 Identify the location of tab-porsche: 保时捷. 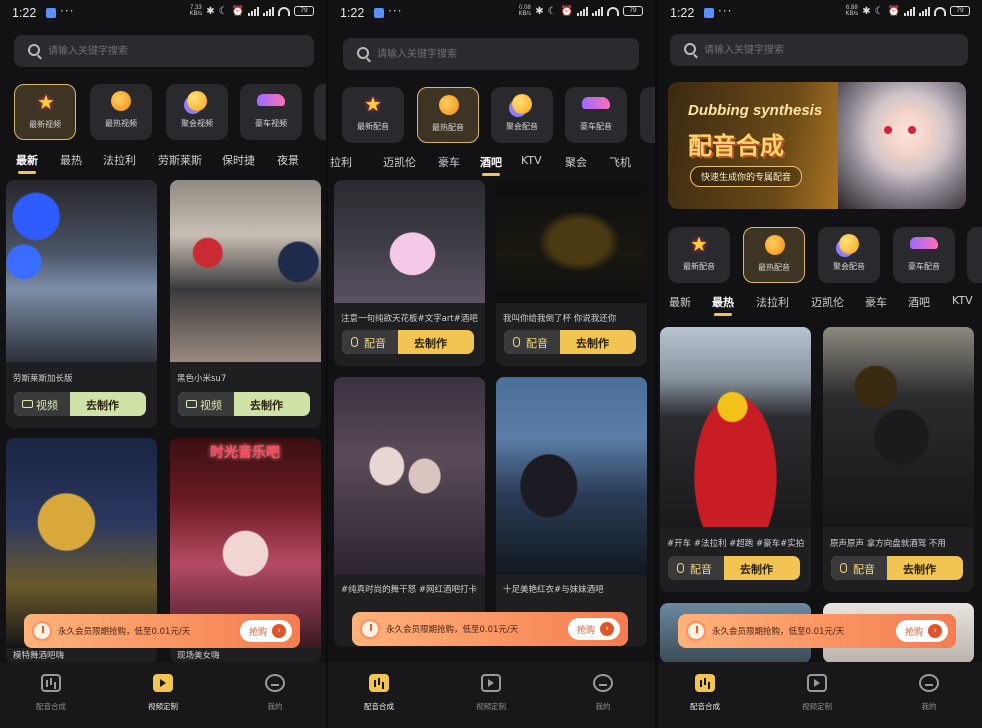
(238, 160).